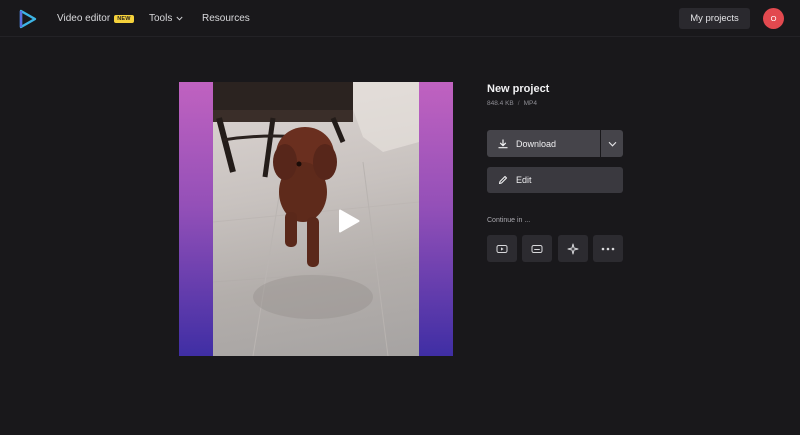 The height and width of the screenshot is (435, 800). What do you see at coordinates (28, 19) in the screenshot?
I see `app-logo-icon` at bounding box center [28, 19].